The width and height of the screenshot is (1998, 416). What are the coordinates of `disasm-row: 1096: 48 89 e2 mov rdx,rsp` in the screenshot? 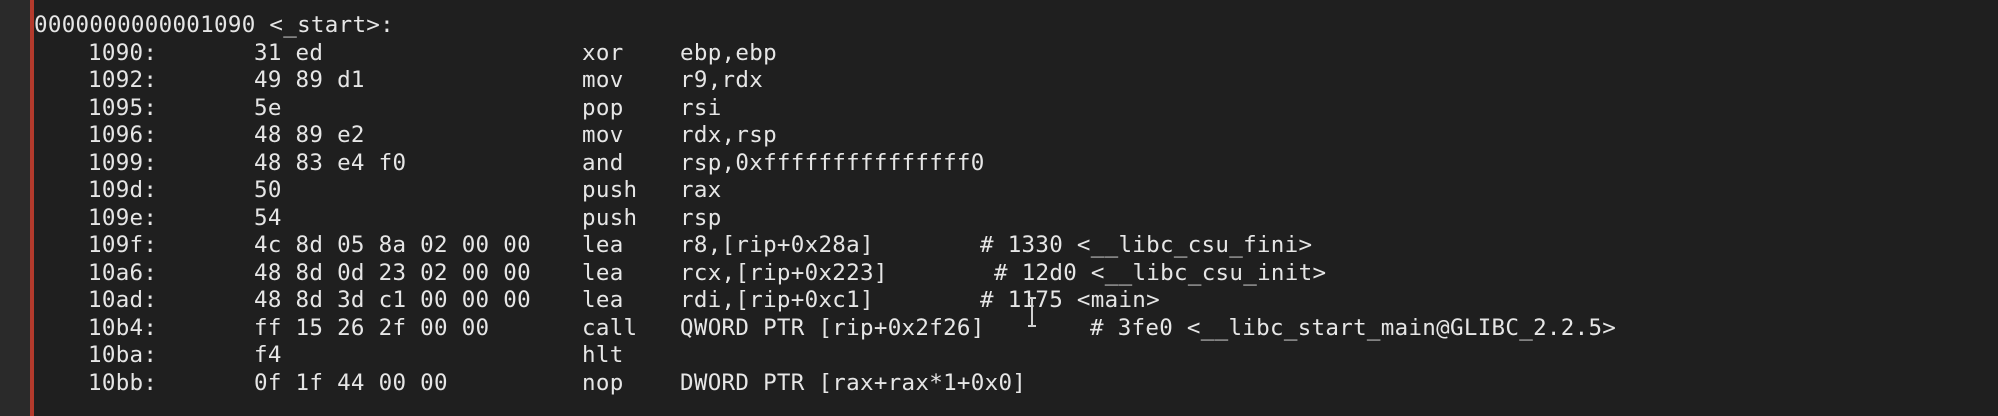 It's located at (1016, 136).